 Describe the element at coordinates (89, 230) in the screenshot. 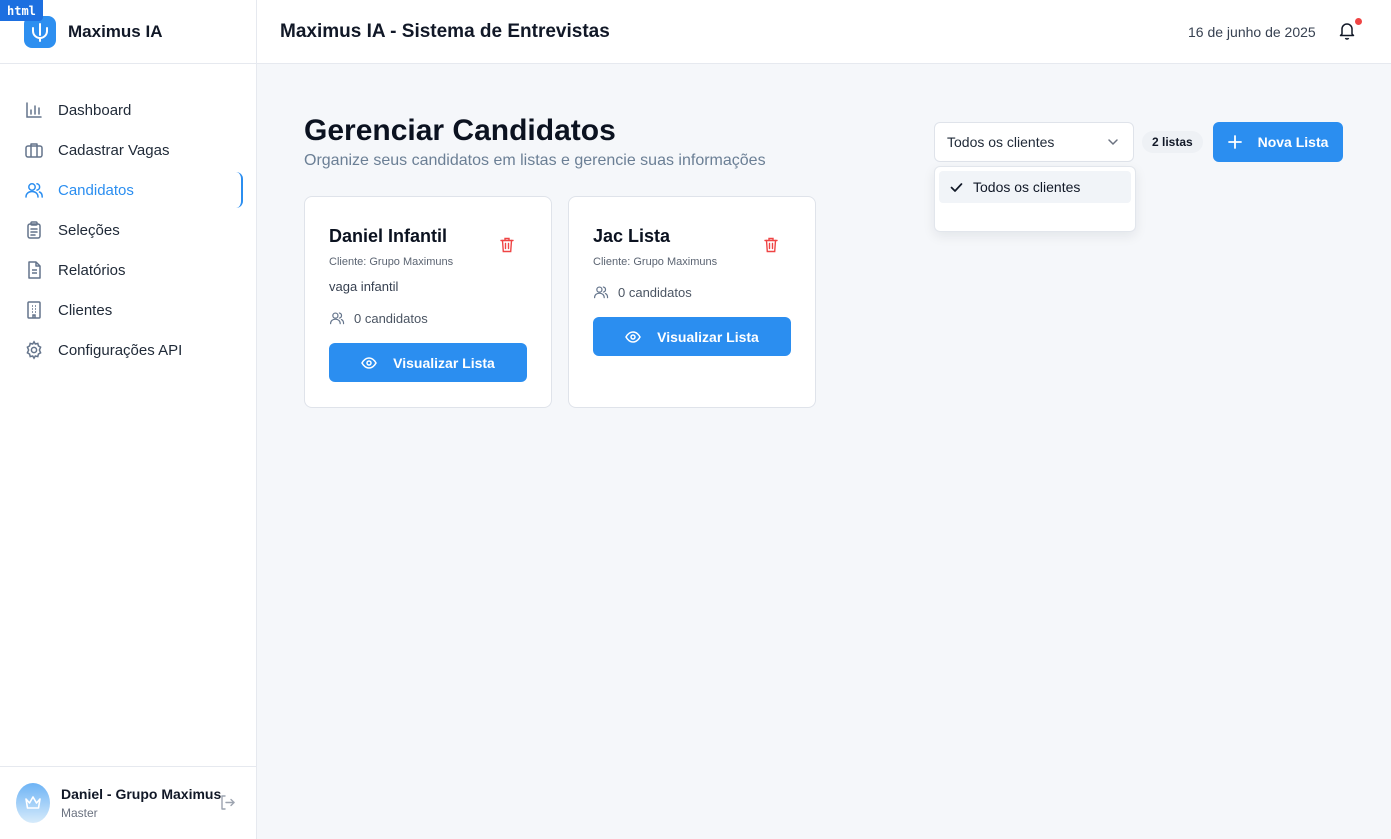

I see `sidebar-item-label: Seleções` at that location.